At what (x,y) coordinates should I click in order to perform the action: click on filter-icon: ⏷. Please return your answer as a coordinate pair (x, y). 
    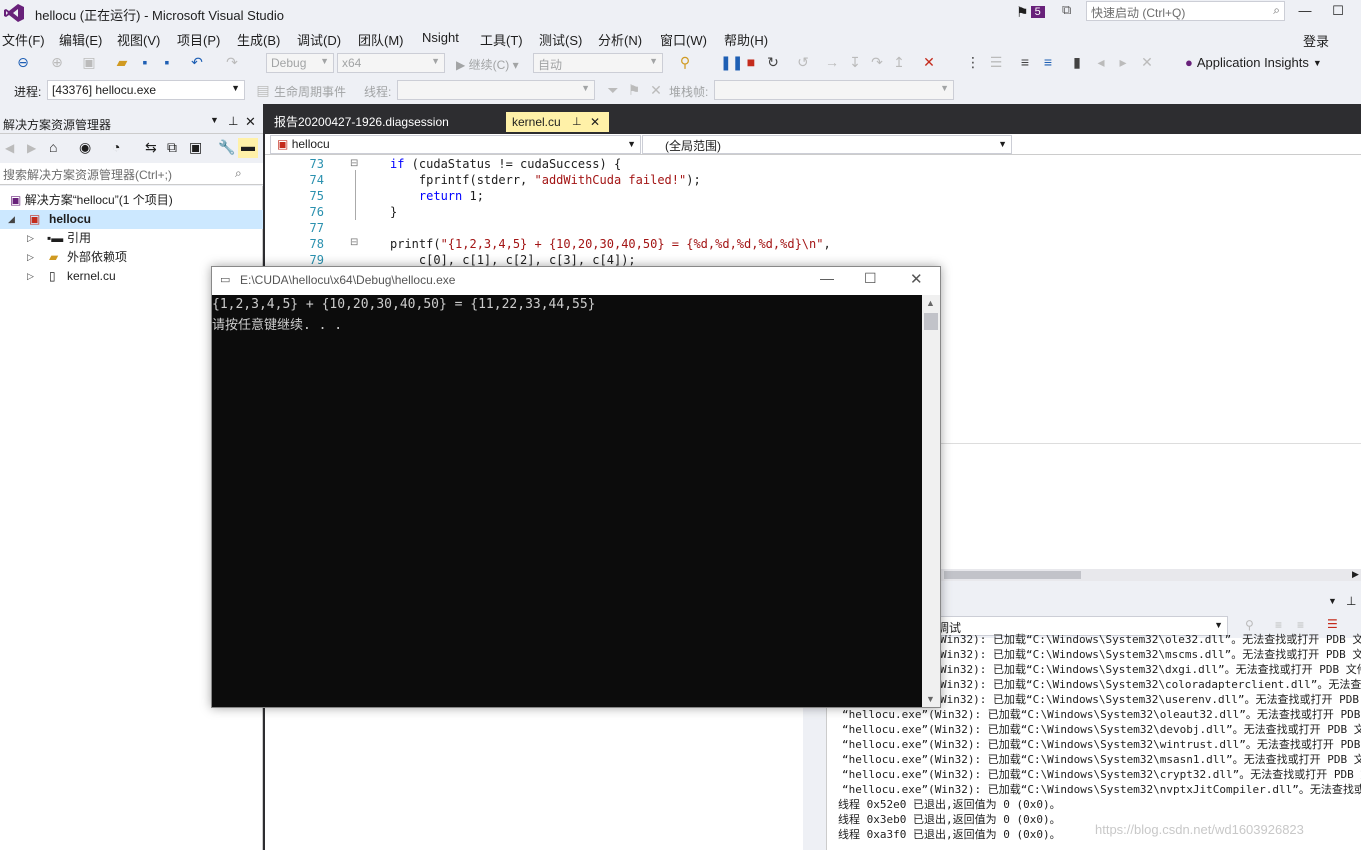
    Looking at the image, I should click on (613, 90).